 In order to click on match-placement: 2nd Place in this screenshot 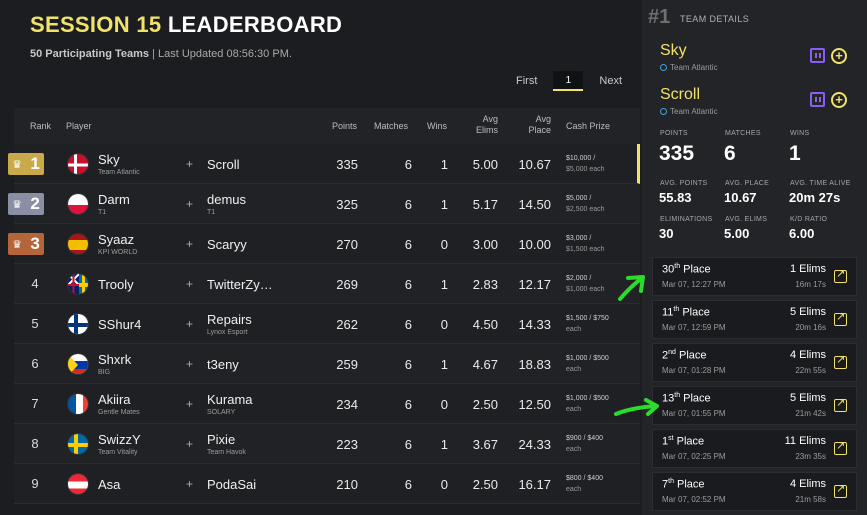, I will do `click(684, 355)`.